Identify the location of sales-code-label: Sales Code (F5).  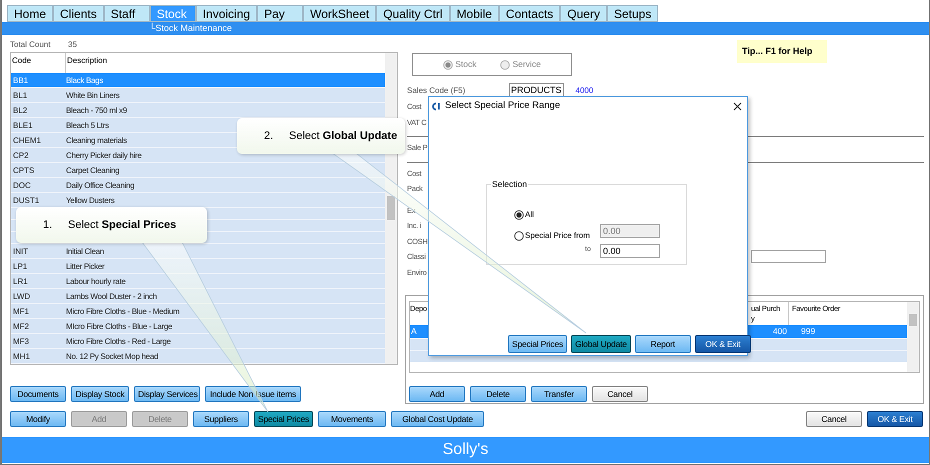
(436, 90).